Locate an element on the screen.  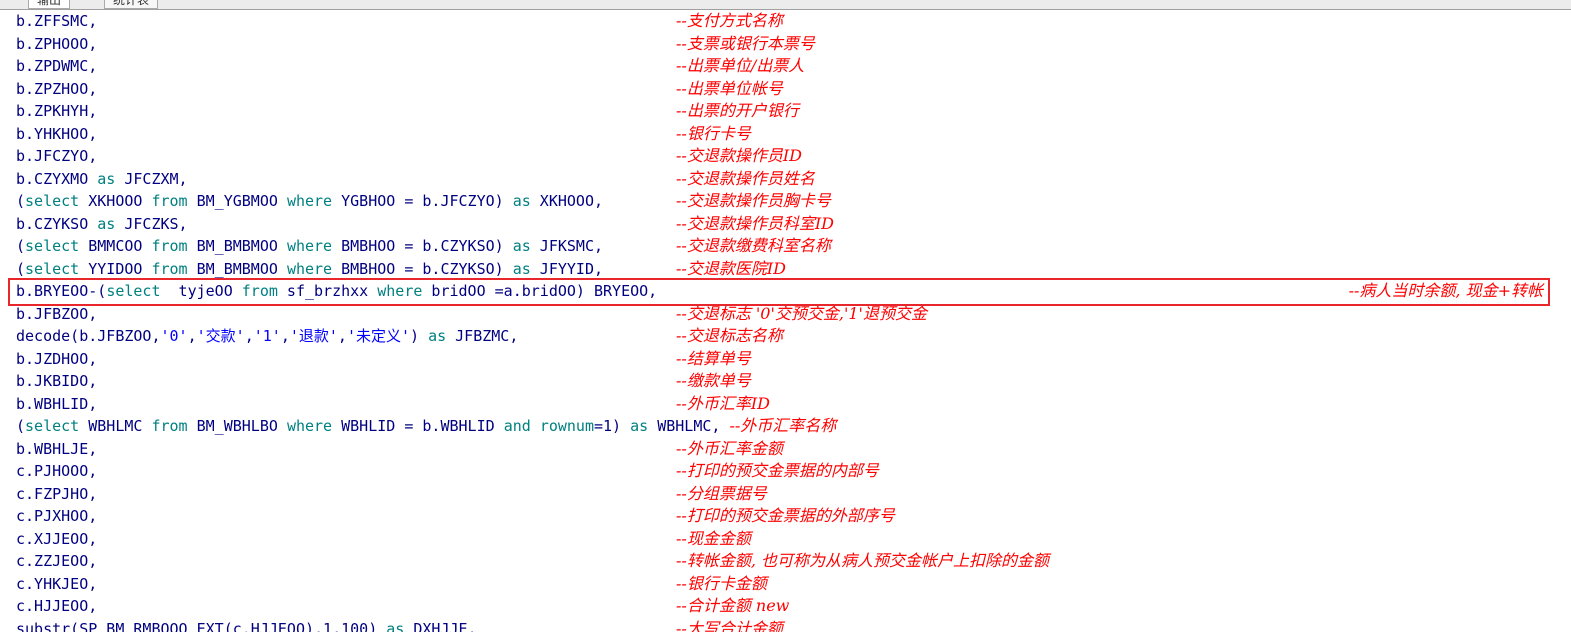
code-comment: --交退款操作员ID is located at coordinates (739, 155).